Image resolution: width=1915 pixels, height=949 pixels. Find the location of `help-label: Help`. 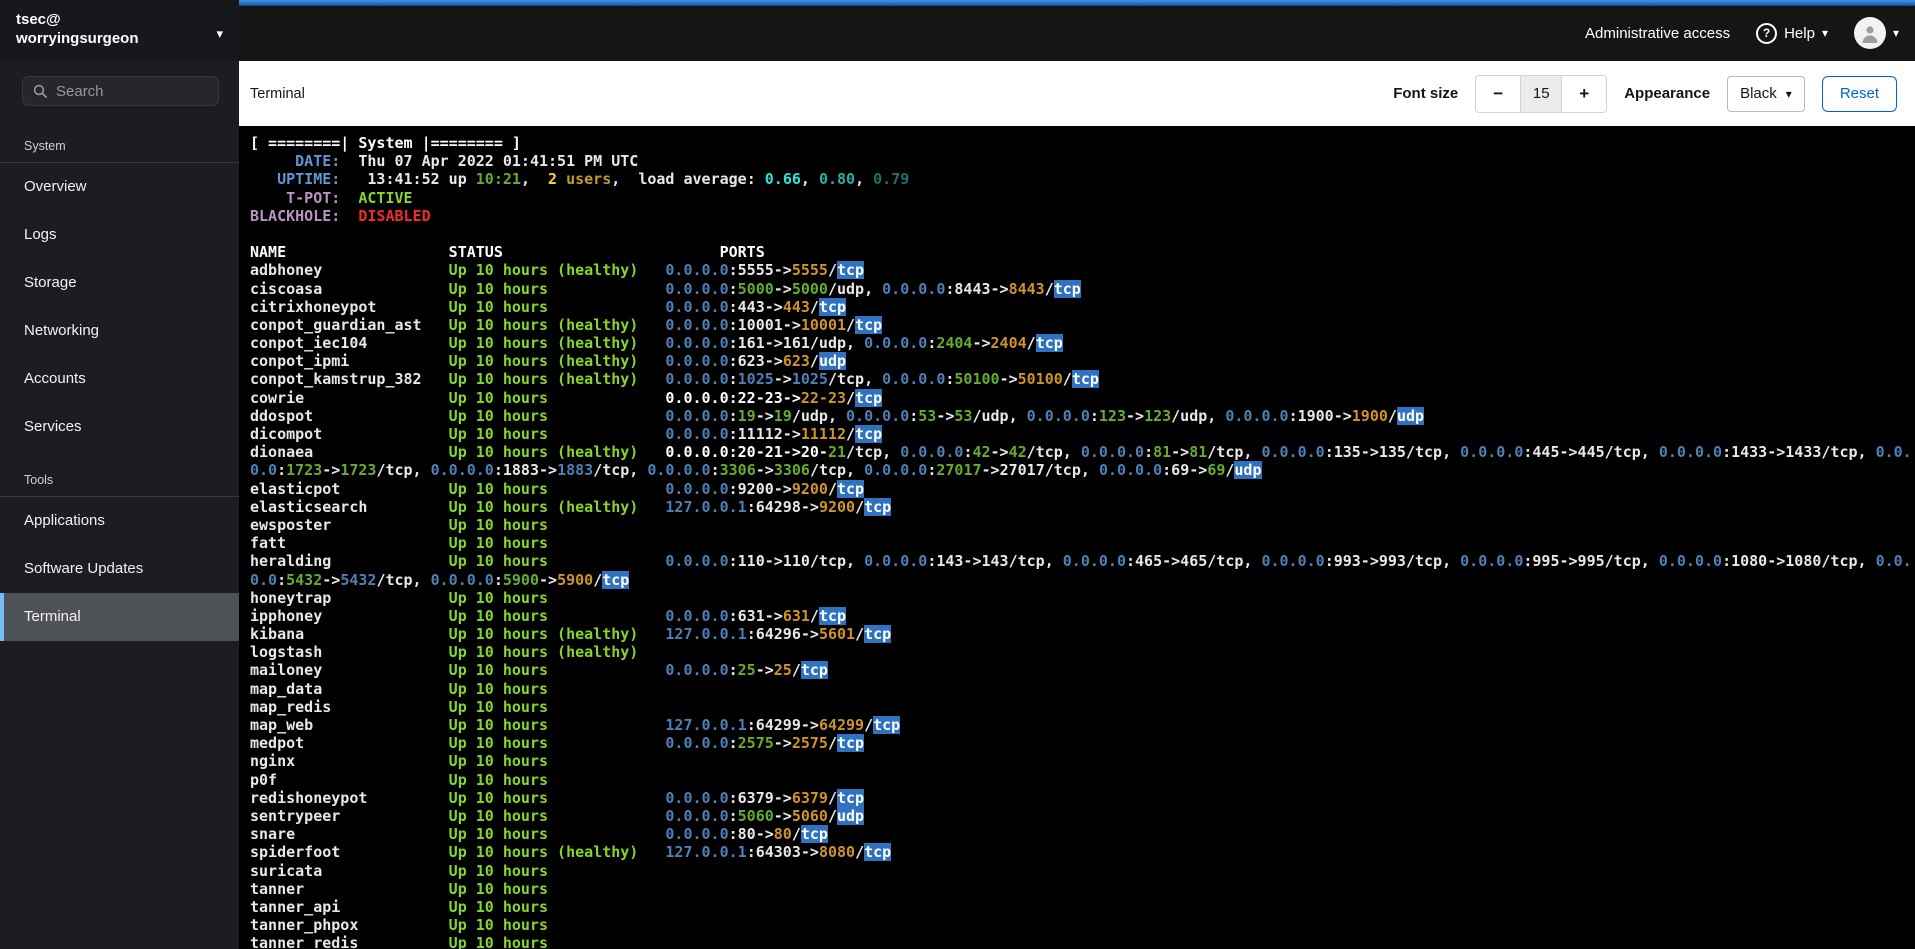

help-label: Help is located at coordinates (1799, 33).